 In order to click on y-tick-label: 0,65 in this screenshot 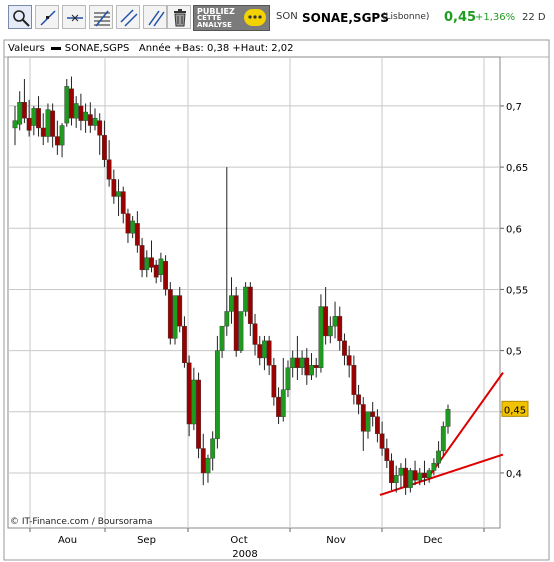, I will do `click(517, 168)`.